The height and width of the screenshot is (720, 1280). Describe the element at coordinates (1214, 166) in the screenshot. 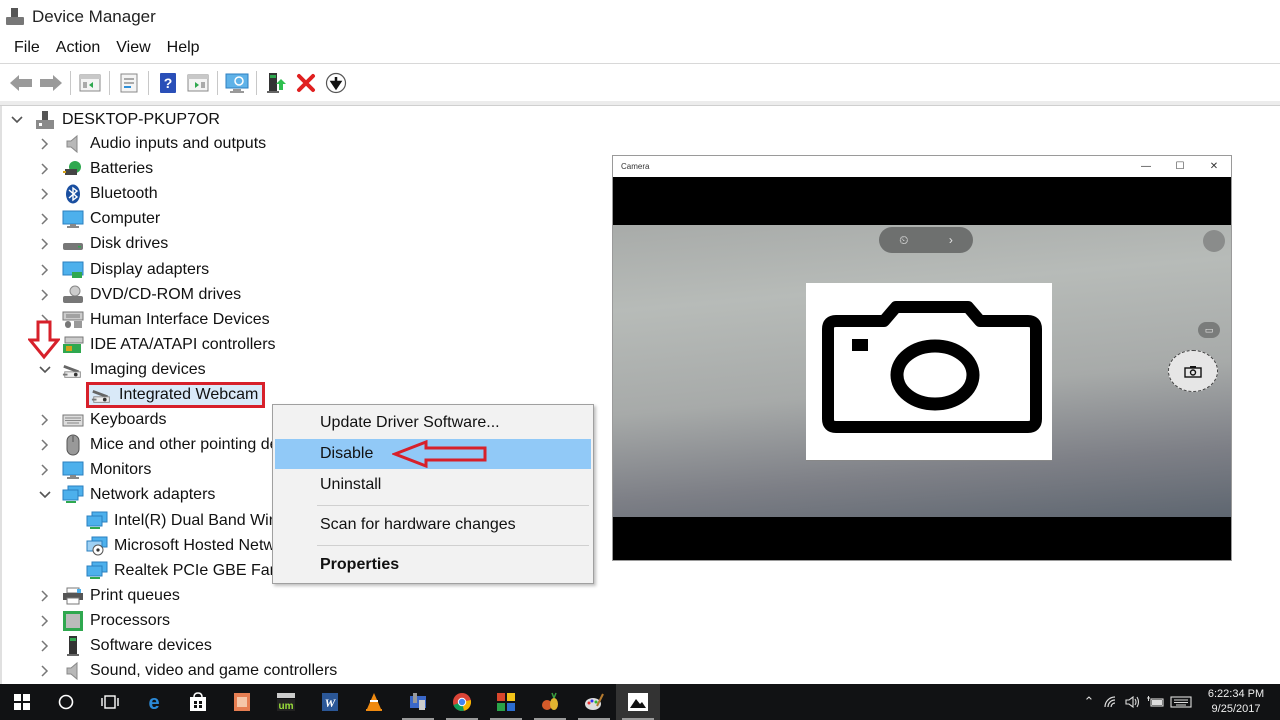

I see `close-button: ✕` at that location.